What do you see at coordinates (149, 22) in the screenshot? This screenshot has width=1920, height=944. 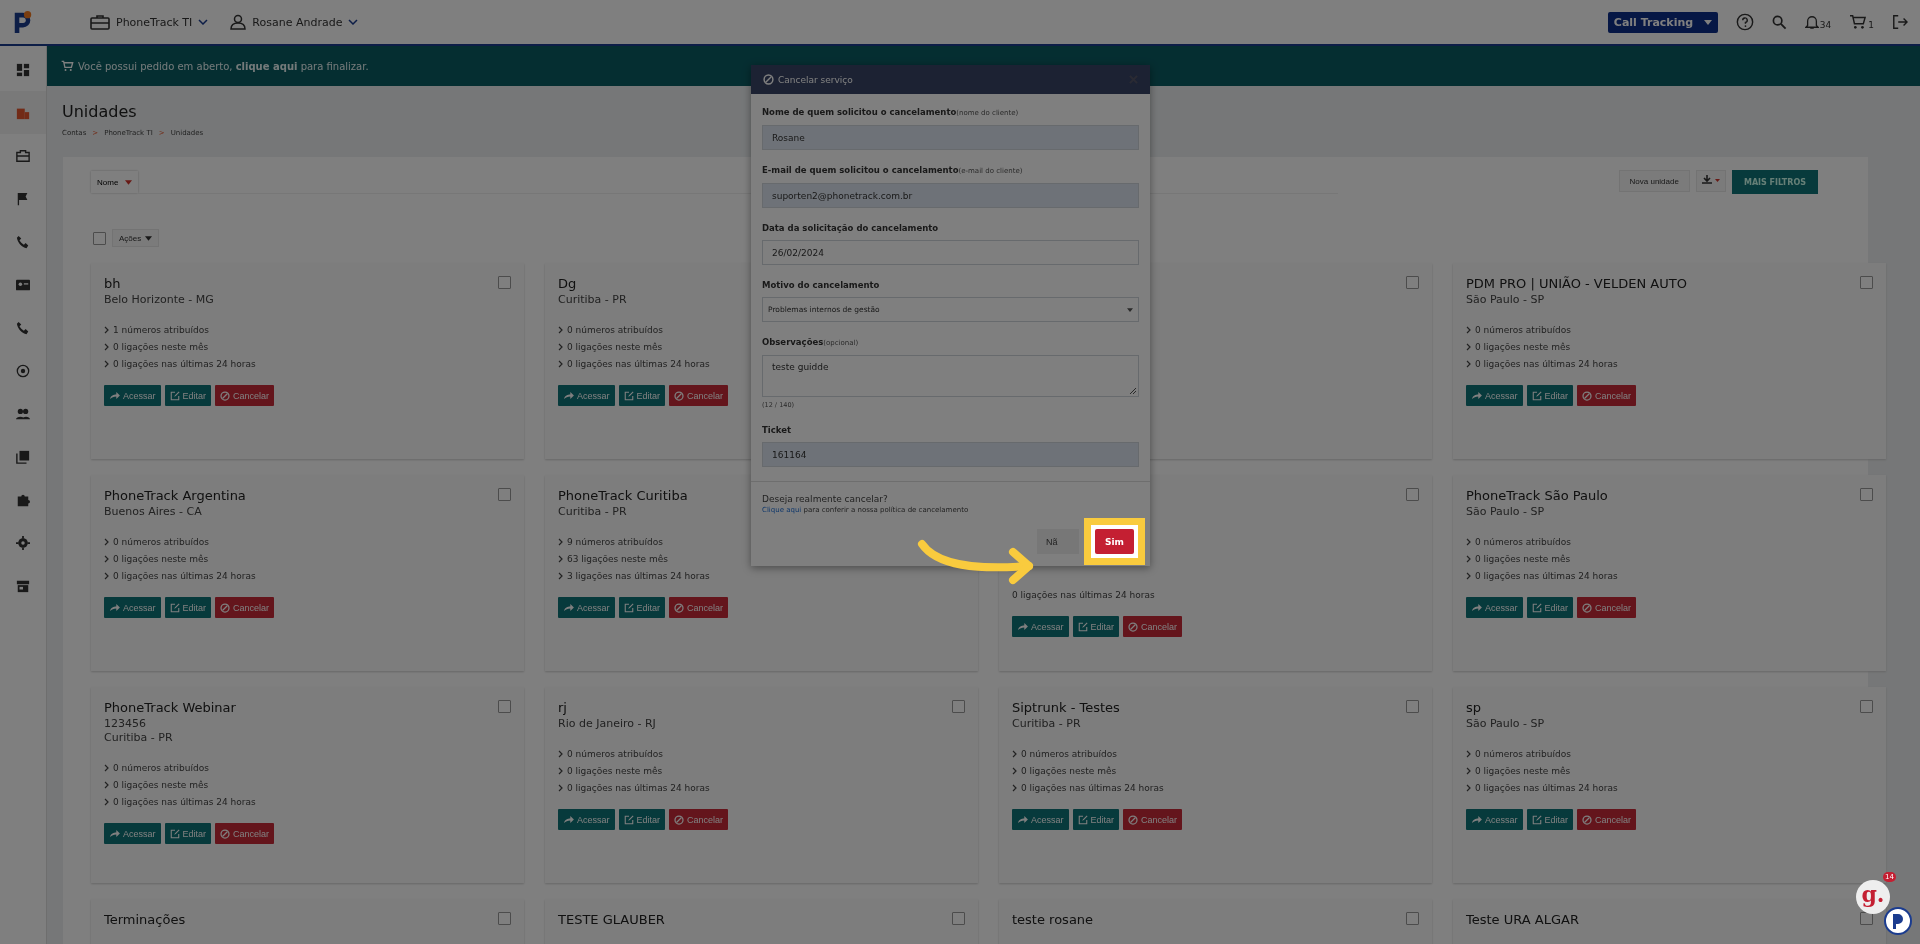 I see `company-selector: PhoneTrack TI` at bounding box center [149, 22].